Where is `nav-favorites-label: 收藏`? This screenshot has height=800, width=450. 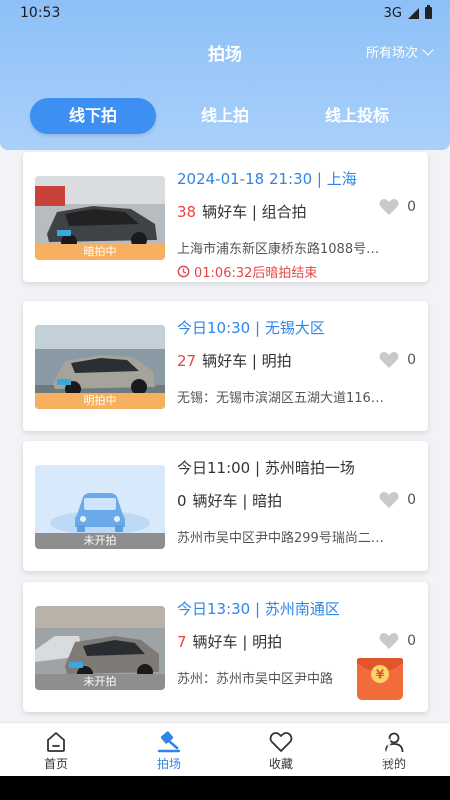 nav-favorites-label: 收藏 is located at coordinates (280, 764).